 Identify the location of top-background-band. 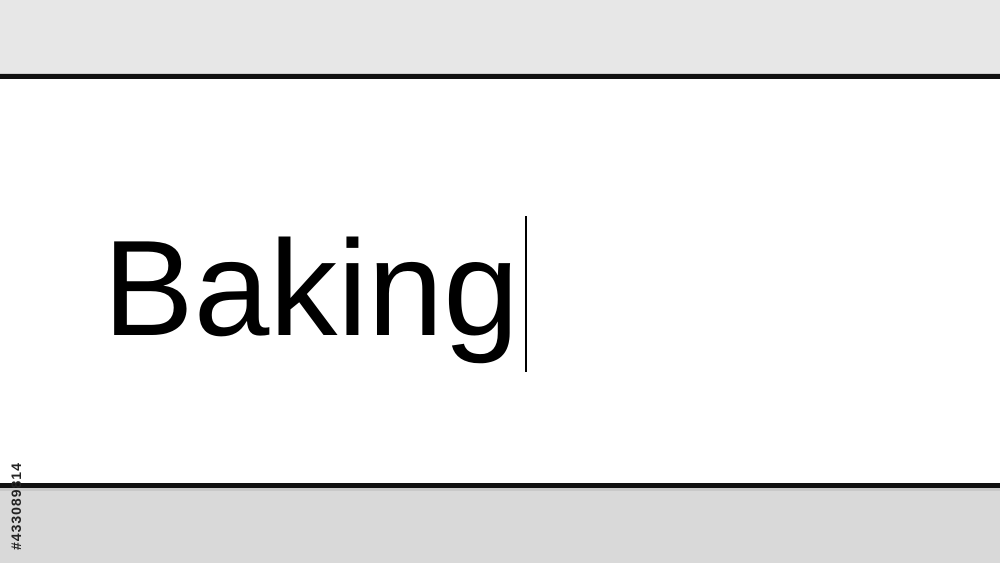
(500, 37).